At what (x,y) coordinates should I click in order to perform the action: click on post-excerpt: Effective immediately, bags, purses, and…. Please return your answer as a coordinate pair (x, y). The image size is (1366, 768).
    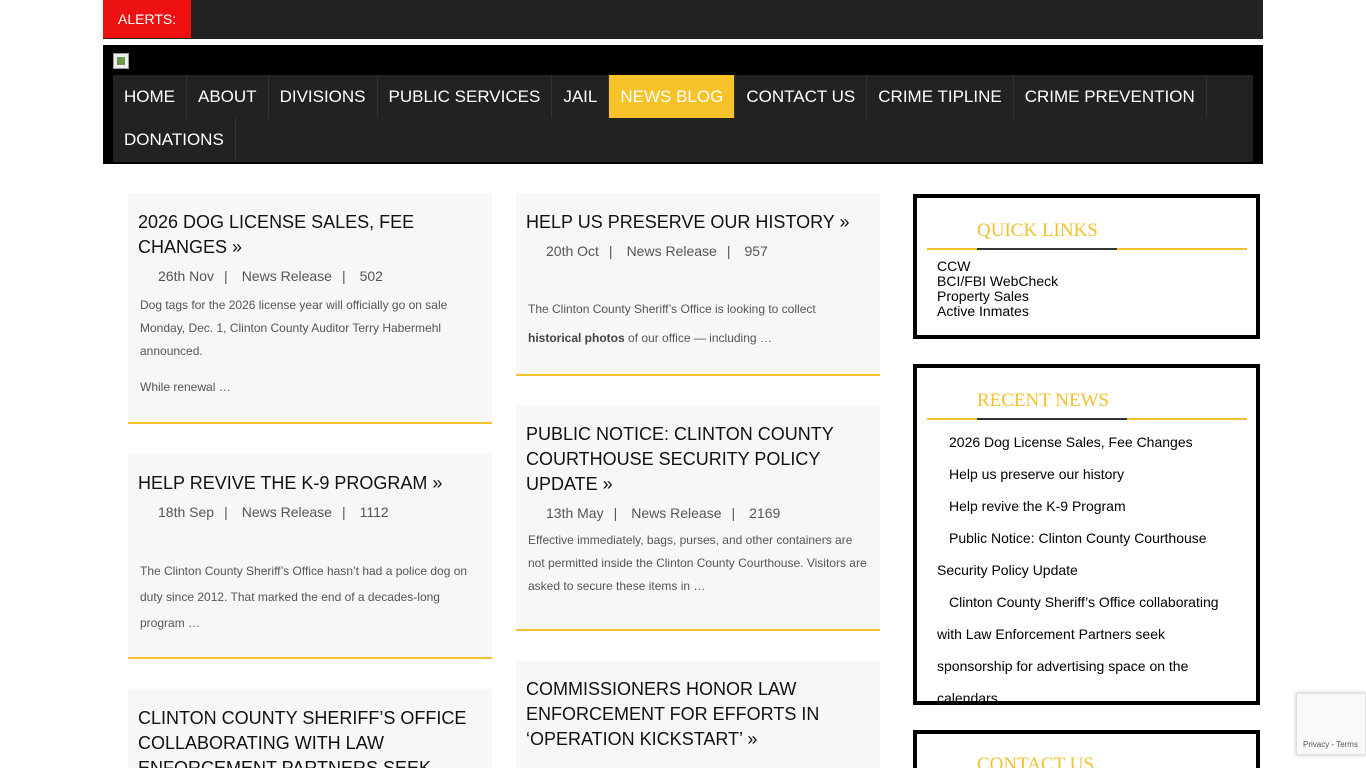
    Looking at the image, I should click on (697, 563).